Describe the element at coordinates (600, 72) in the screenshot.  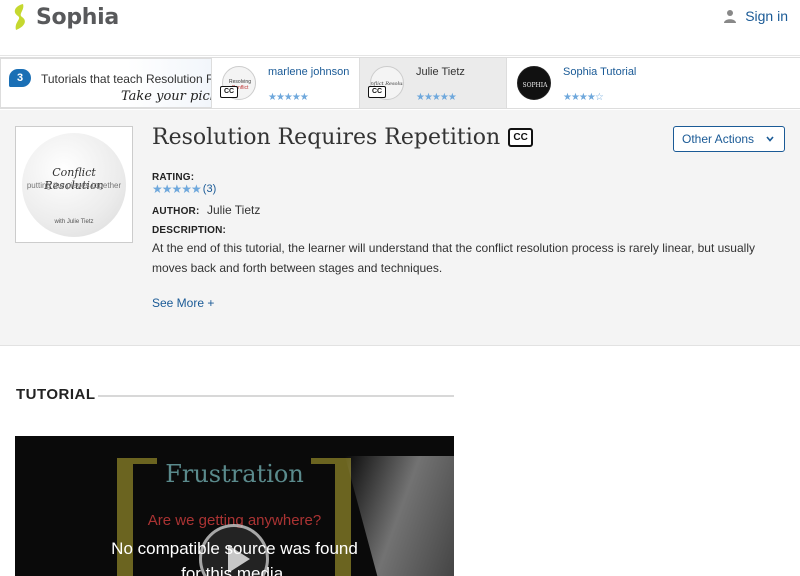
I see `tutorial-author-name: Sophia Tutorial` at that location.